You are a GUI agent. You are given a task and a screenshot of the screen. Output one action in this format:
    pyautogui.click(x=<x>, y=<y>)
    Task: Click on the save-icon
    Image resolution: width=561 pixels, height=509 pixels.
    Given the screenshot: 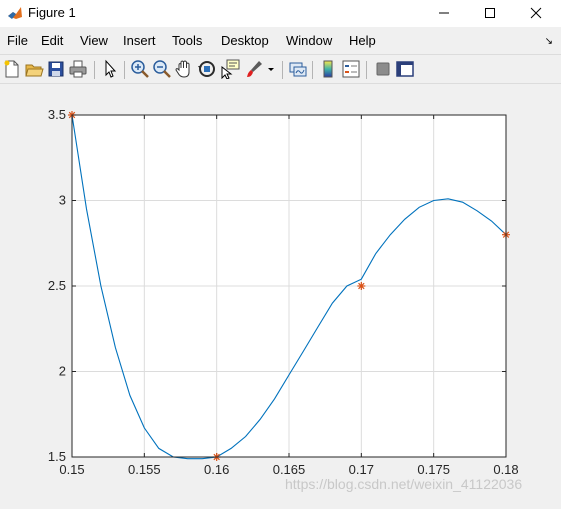 What is the action you would take?
    pyautogui.click(x=56, y=69)
    